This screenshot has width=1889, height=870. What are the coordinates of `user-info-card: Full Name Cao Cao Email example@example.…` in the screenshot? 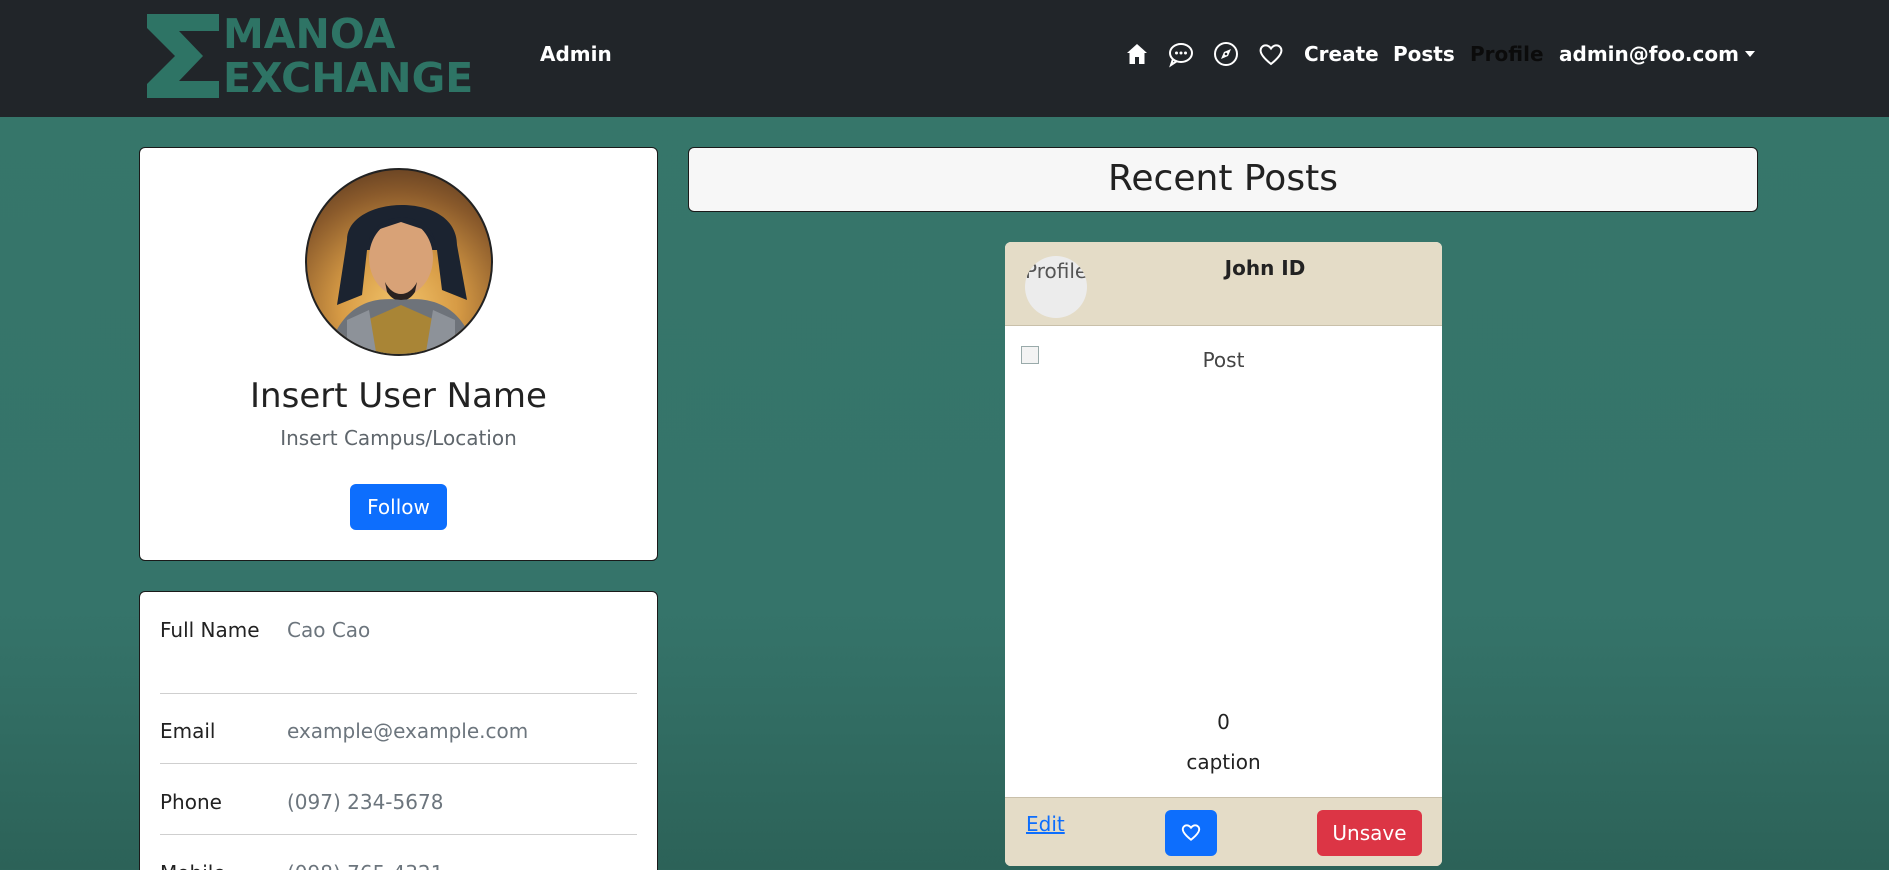 It's located at (398, 730).